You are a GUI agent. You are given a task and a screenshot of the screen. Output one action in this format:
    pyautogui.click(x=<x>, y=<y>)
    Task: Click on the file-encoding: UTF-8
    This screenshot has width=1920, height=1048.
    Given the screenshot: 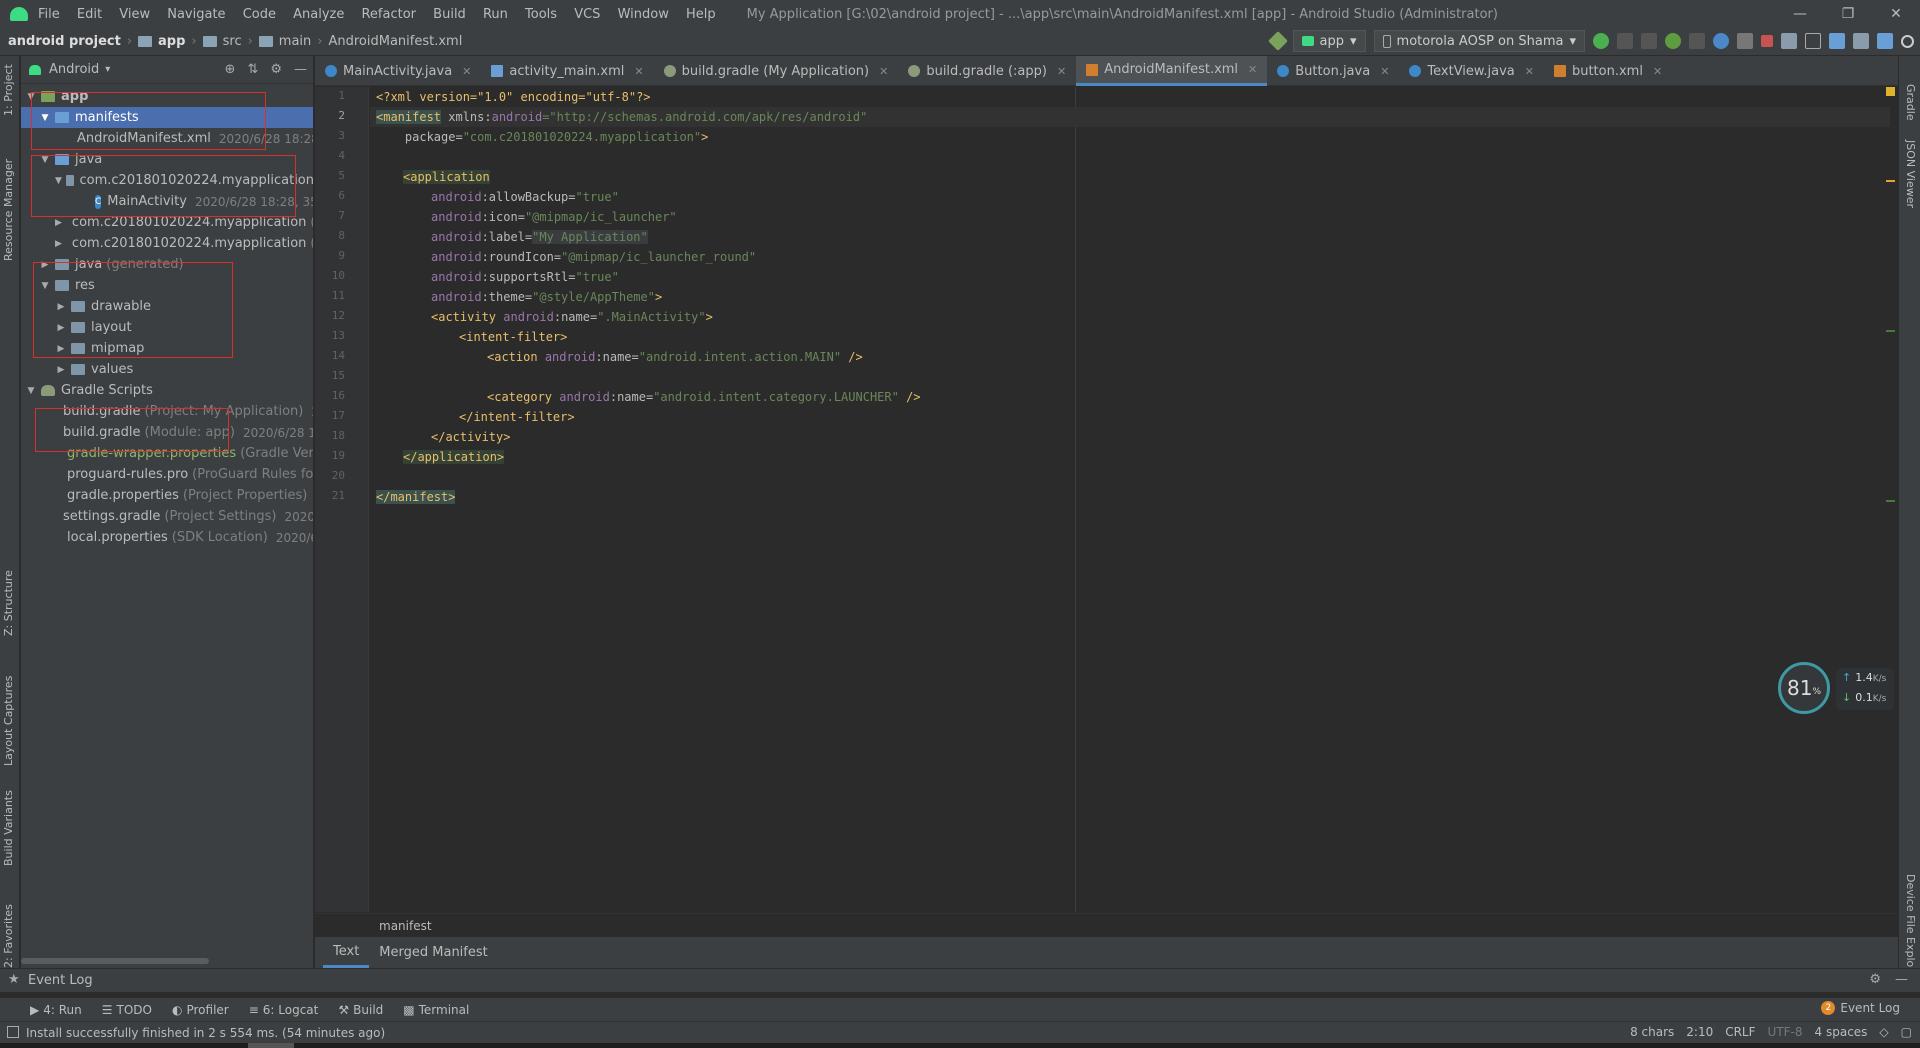 What is the action you would take?
    pyautogui.click(x=1785, y=1032)
    